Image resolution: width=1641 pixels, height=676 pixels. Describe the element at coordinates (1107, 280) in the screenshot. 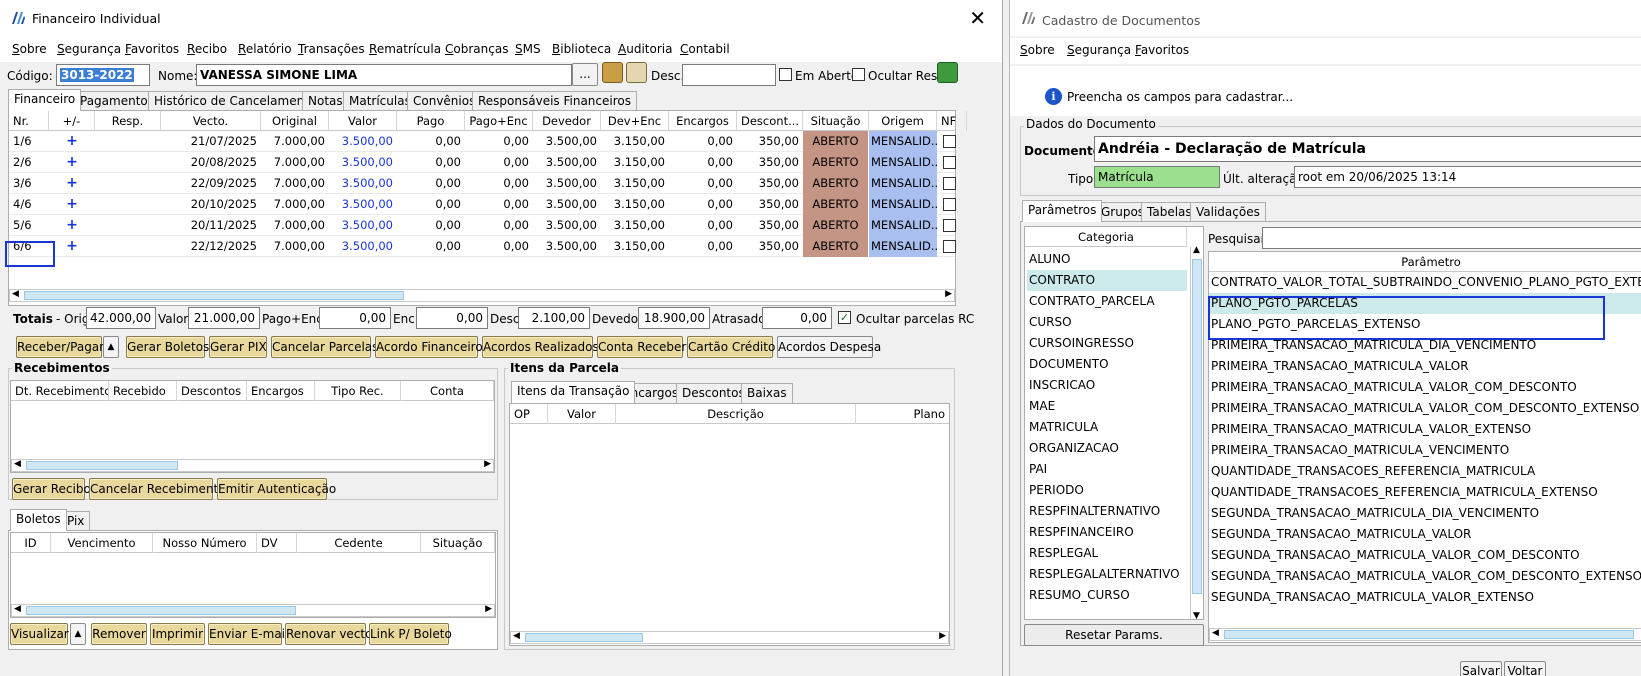

I see `list-item: CONTRATO` at that location.